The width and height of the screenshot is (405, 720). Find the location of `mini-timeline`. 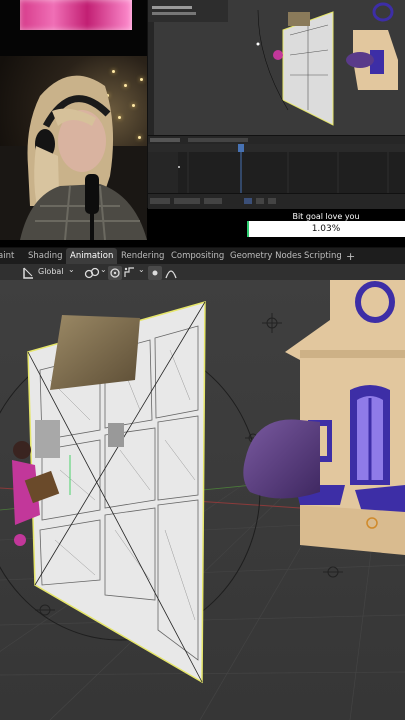

mini-timeline is located at coordinates (276, 164).